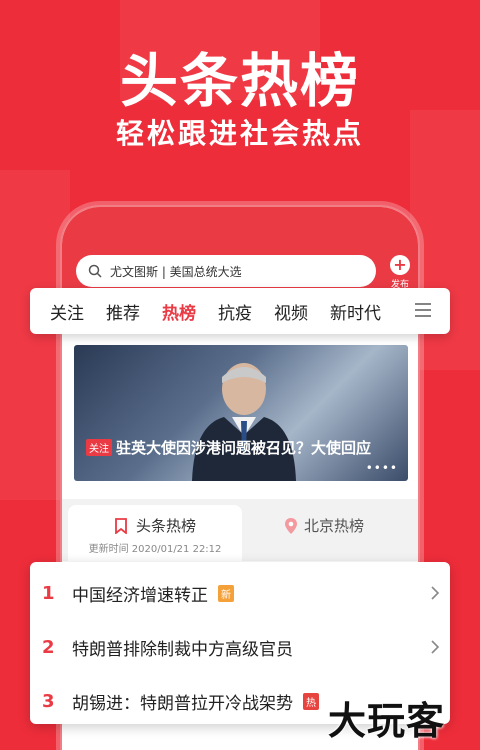  What do you see at coordinates (334, 526) in the screenshot?
I see `tab-beijing-hot-label: 北京热榜` at bounding box center [334, 526].